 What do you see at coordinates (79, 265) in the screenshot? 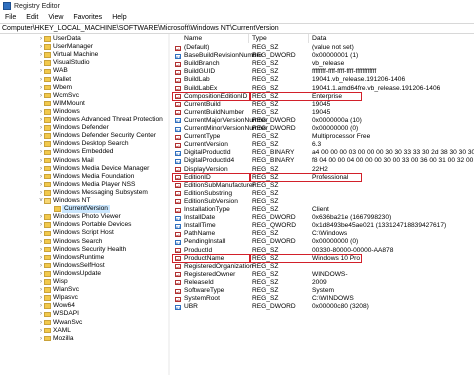
I see `tree-item-label: WindowsSelfHost` at bounding box center [79, 265].